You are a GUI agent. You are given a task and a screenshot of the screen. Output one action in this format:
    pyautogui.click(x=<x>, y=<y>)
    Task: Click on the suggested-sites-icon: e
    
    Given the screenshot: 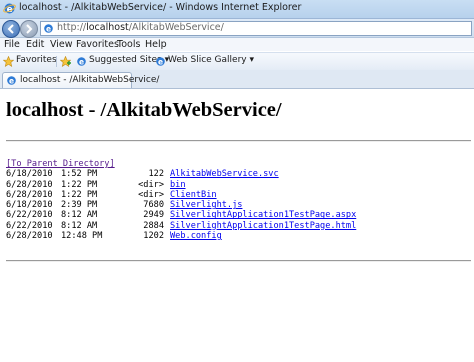 What is the action you would take?
    pyautogui.click(x=81, y=62)
    